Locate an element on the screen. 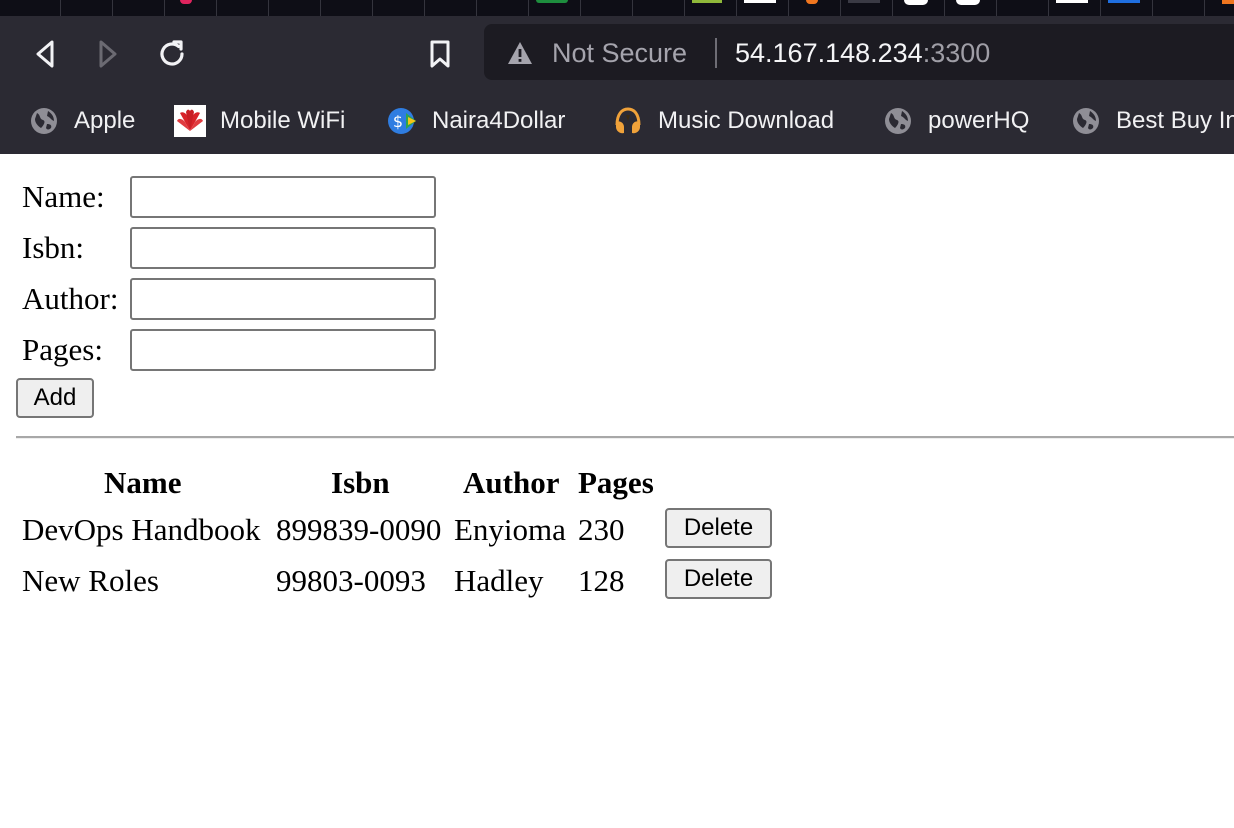 This screenshot has width=1234, height=828. horizontal-rule is located at coordinates (625, 437).